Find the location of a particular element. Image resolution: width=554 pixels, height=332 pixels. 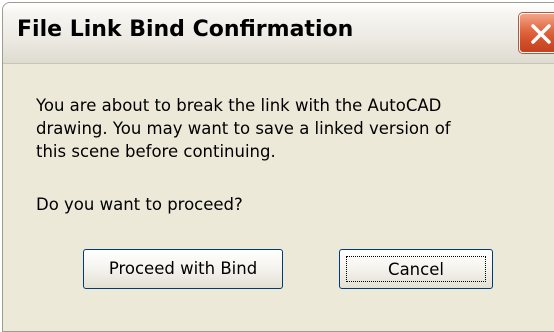

proceed-button-label: Proceed with Bind is located at coordinates (183, 268).